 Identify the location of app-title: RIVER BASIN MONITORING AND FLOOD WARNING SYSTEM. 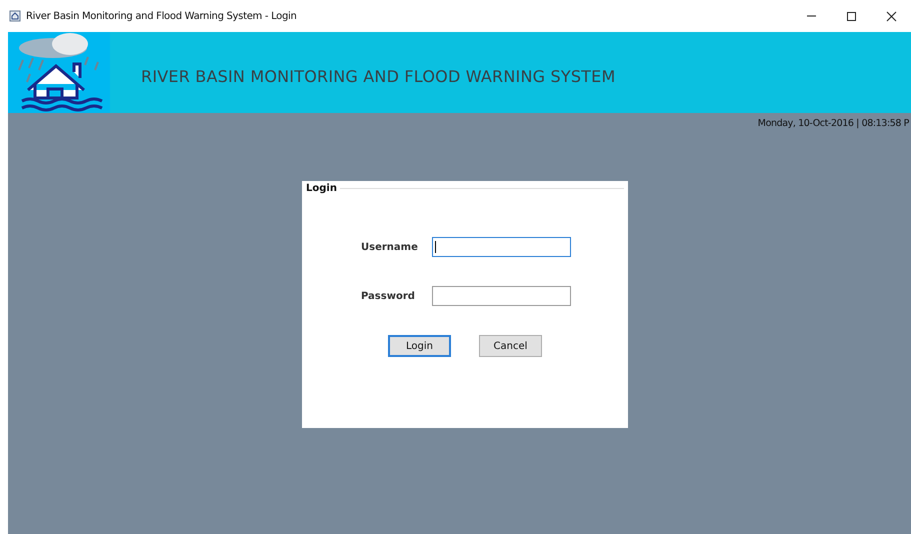
(378, 76).